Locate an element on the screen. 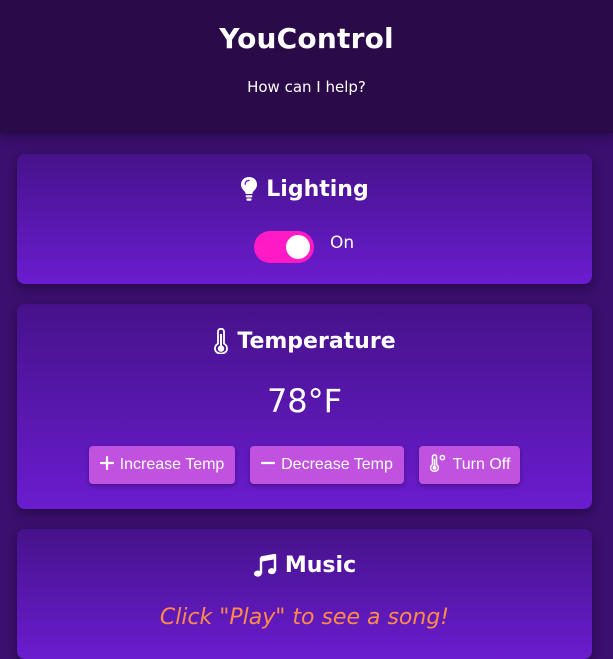  plus-icon is located at coordinates (106, 465).